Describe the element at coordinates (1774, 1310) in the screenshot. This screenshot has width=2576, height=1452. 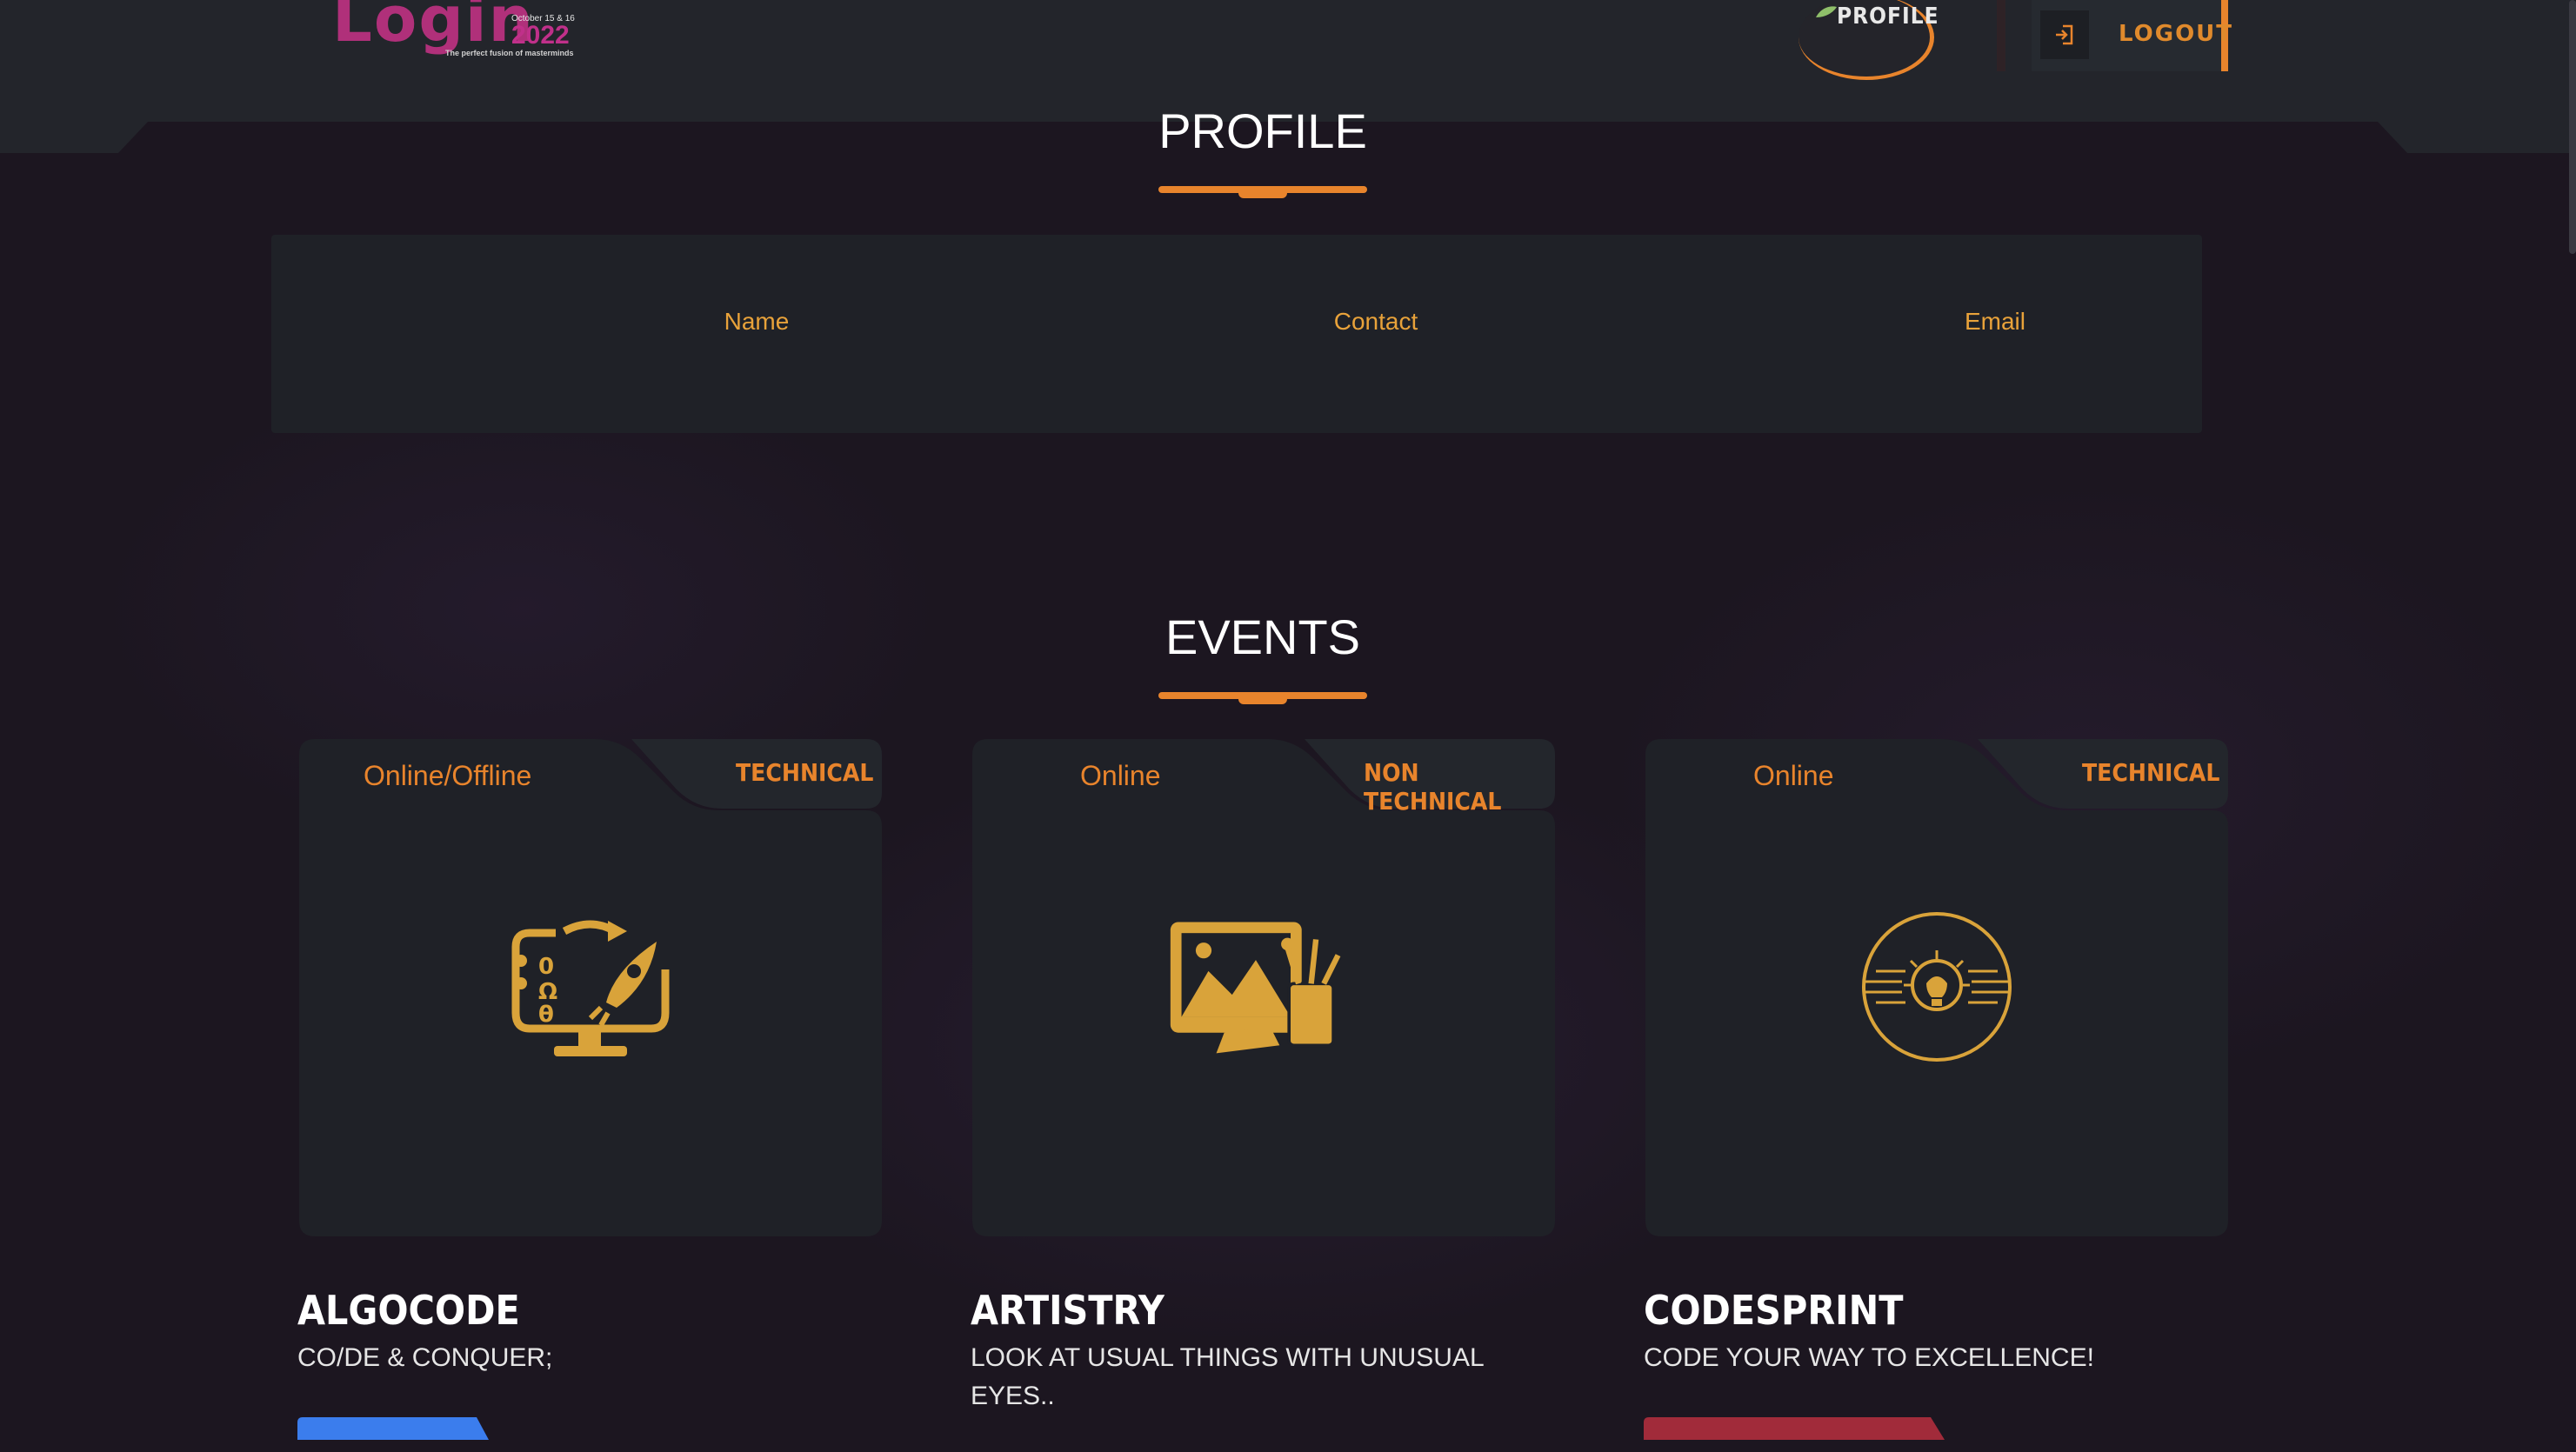
I see `event-title-codesprint: CODESPRINT` at that location.